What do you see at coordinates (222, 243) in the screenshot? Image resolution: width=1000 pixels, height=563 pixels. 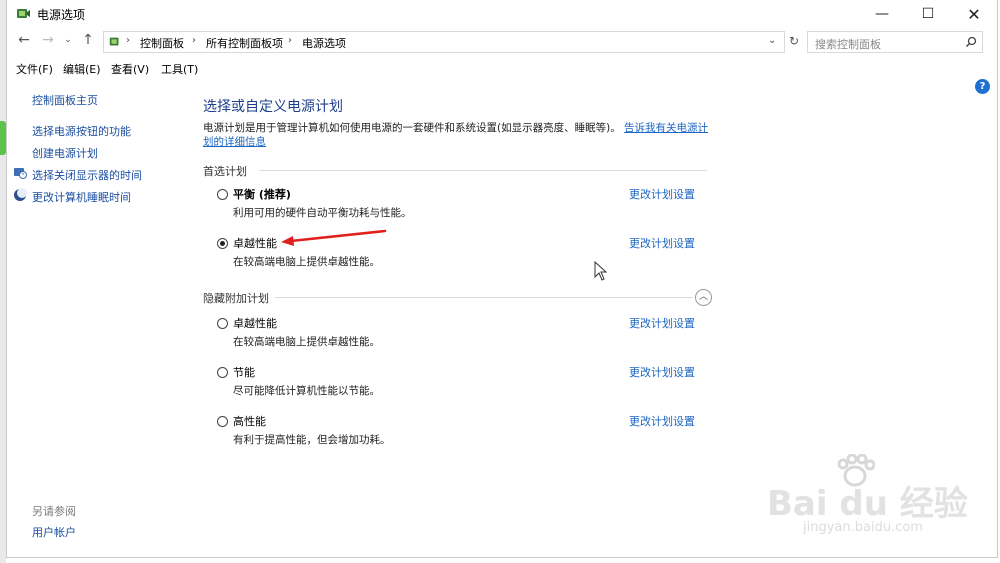 I see `plan-radio-ultimate-performance` at bounding box center [222, 243].